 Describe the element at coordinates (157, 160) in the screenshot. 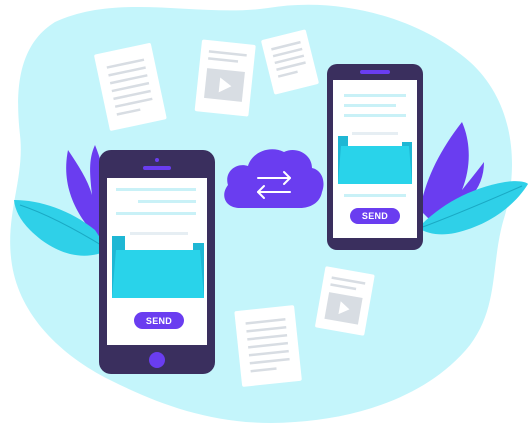

I see `front-camera` at that location.